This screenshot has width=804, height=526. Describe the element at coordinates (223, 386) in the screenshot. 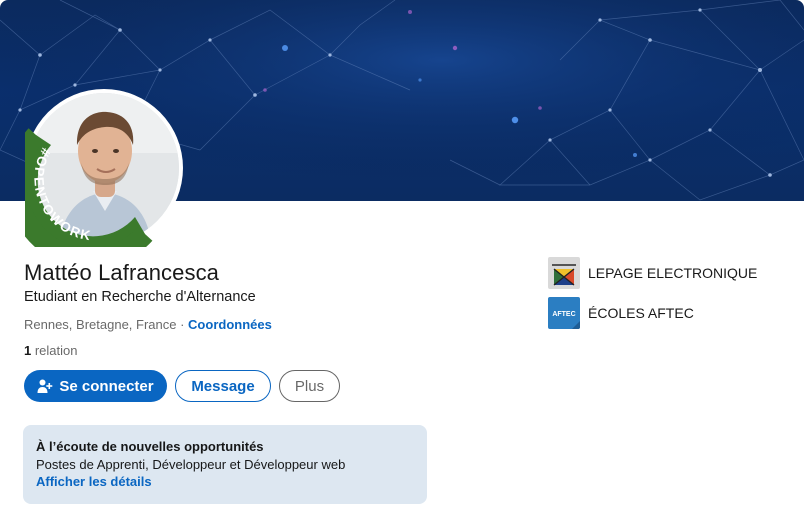

I see `message-button: Message` at that location.